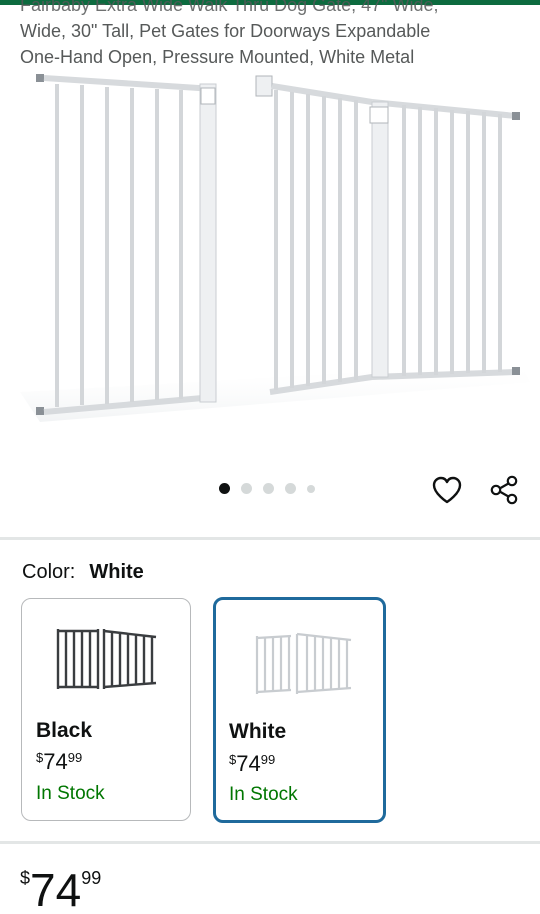 The height and width of the screenshot is (914, 540). I want to click on share-icon, so click(504, 490).